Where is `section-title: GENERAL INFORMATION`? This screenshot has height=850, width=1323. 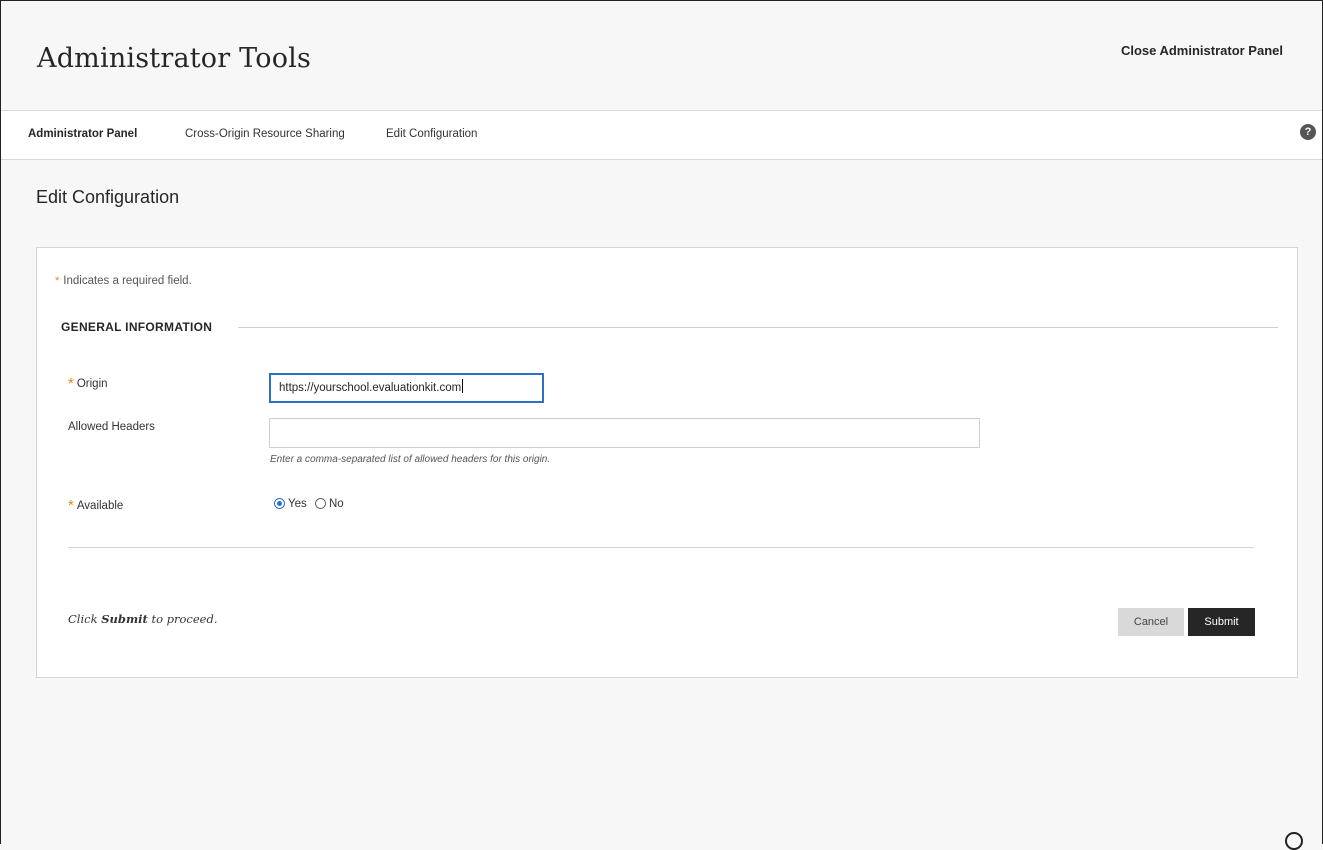 section-title: GENERAL INFORMATION is located at coordinates (137, 327).